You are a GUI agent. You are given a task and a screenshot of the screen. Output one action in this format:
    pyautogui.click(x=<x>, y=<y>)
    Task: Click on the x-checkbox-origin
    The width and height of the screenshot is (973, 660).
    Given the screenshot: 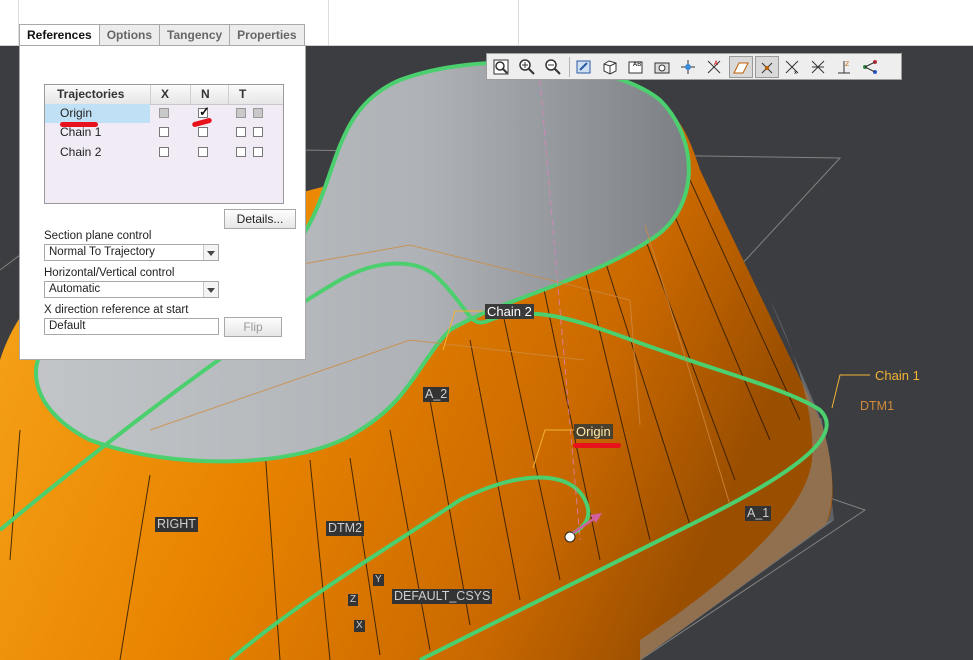 What is the action you would take?
    pyautogui.click(x=164, y=113)
    